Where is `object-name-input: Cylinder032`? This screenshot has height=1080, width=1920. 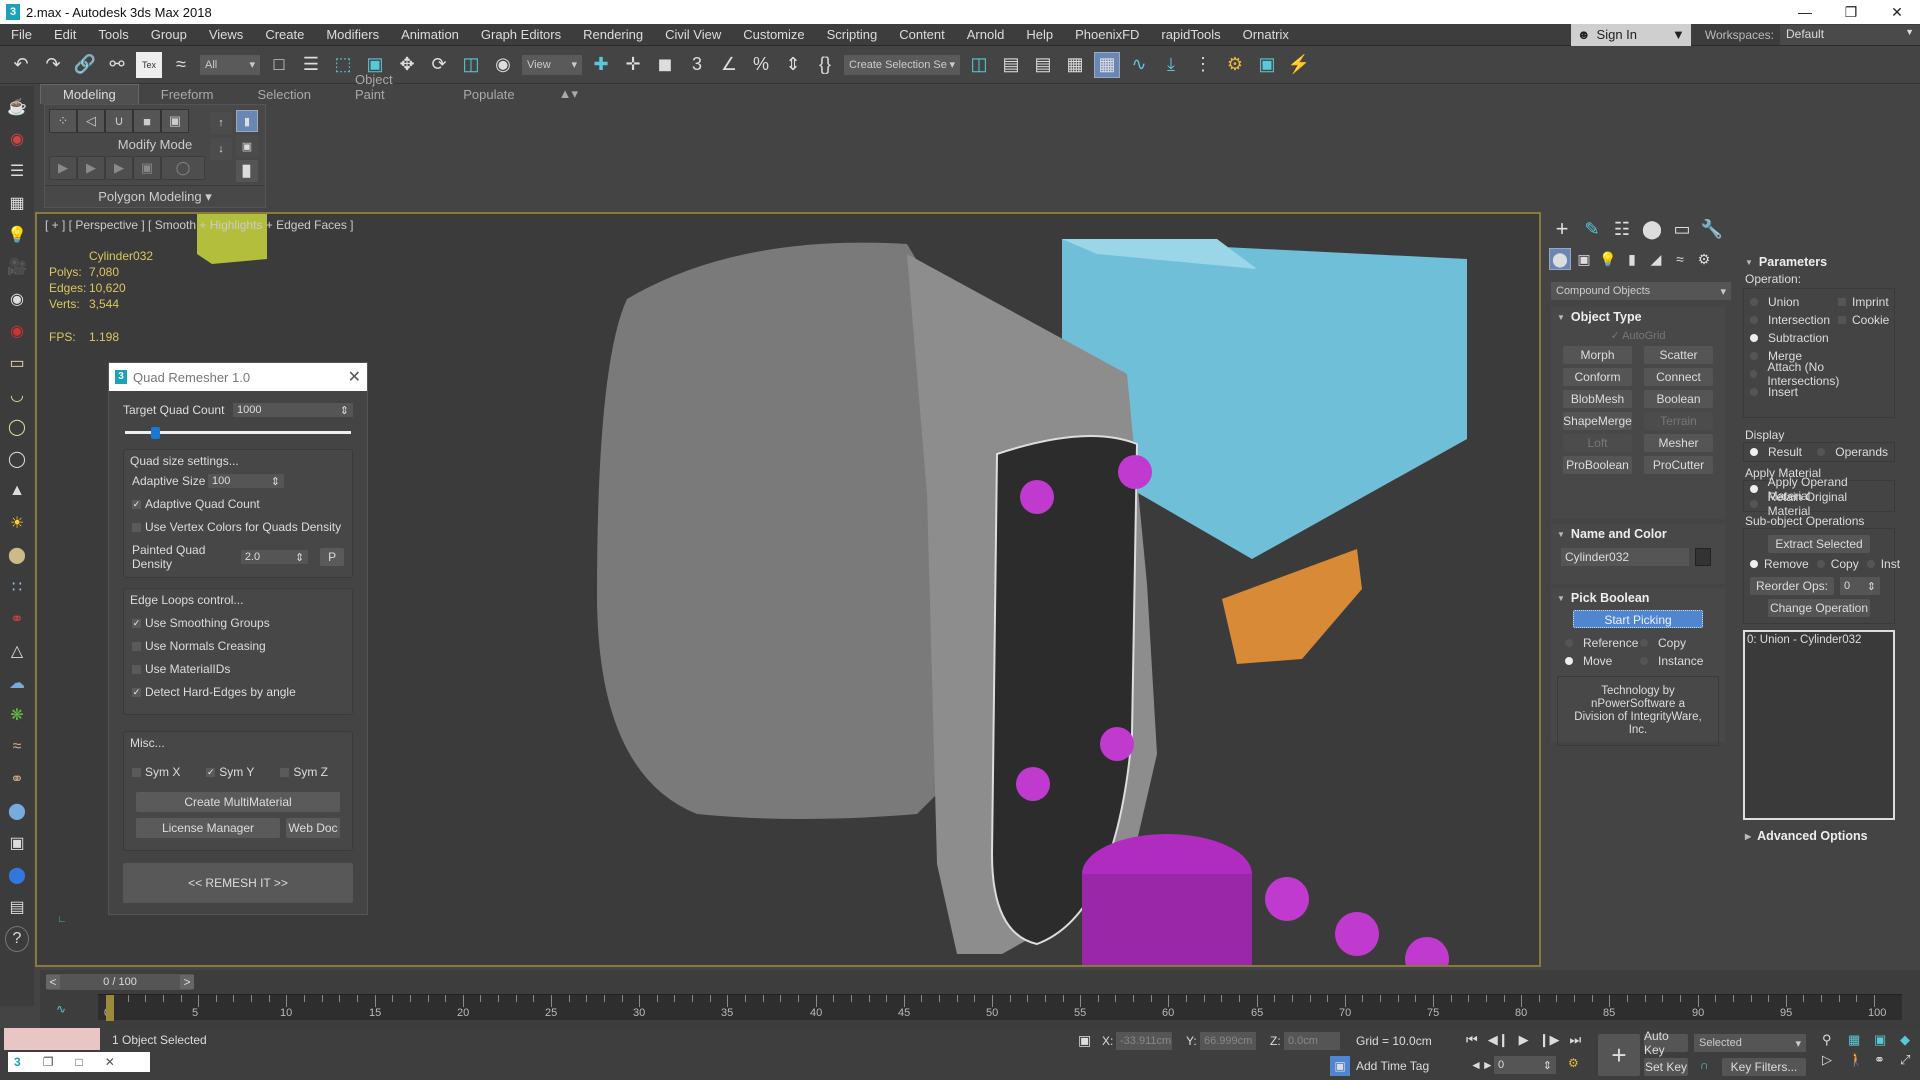
object-name-input: Cylinder032 is located at coordinates (1625, 557).